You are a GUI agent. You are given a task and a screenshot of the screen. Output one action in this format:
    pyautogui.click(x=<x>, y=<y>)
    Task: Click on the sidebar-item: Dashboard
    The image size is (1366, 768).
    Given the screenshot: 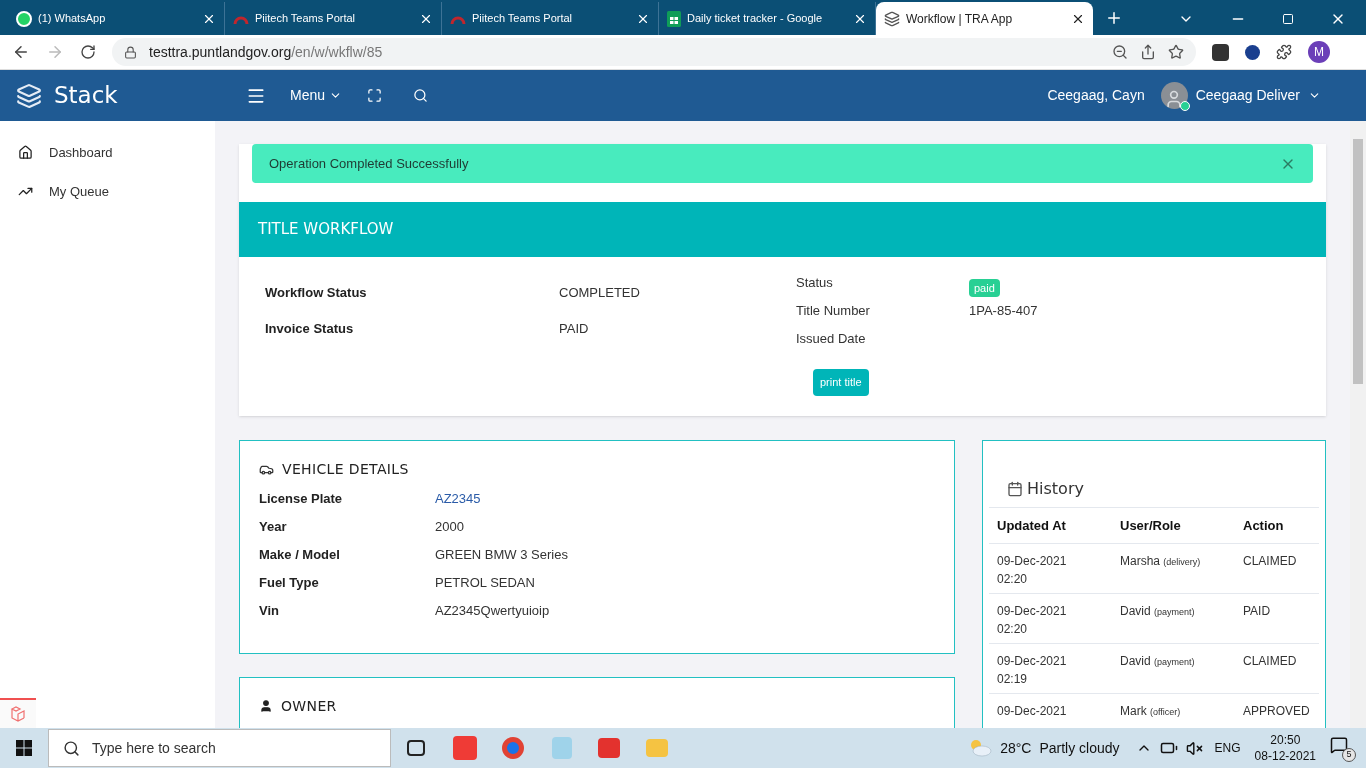 What is the action you would take?
    pyautogui.click(x=107, y=153)
    